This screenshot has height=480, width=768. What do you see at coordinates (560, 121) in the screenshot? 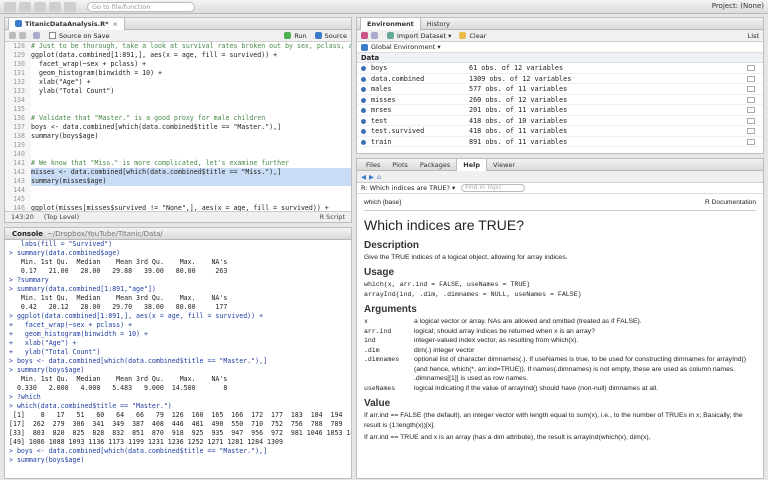
I see `env-object-row: test 418 obs. of 10 variables` at bounding box center [560, 121].